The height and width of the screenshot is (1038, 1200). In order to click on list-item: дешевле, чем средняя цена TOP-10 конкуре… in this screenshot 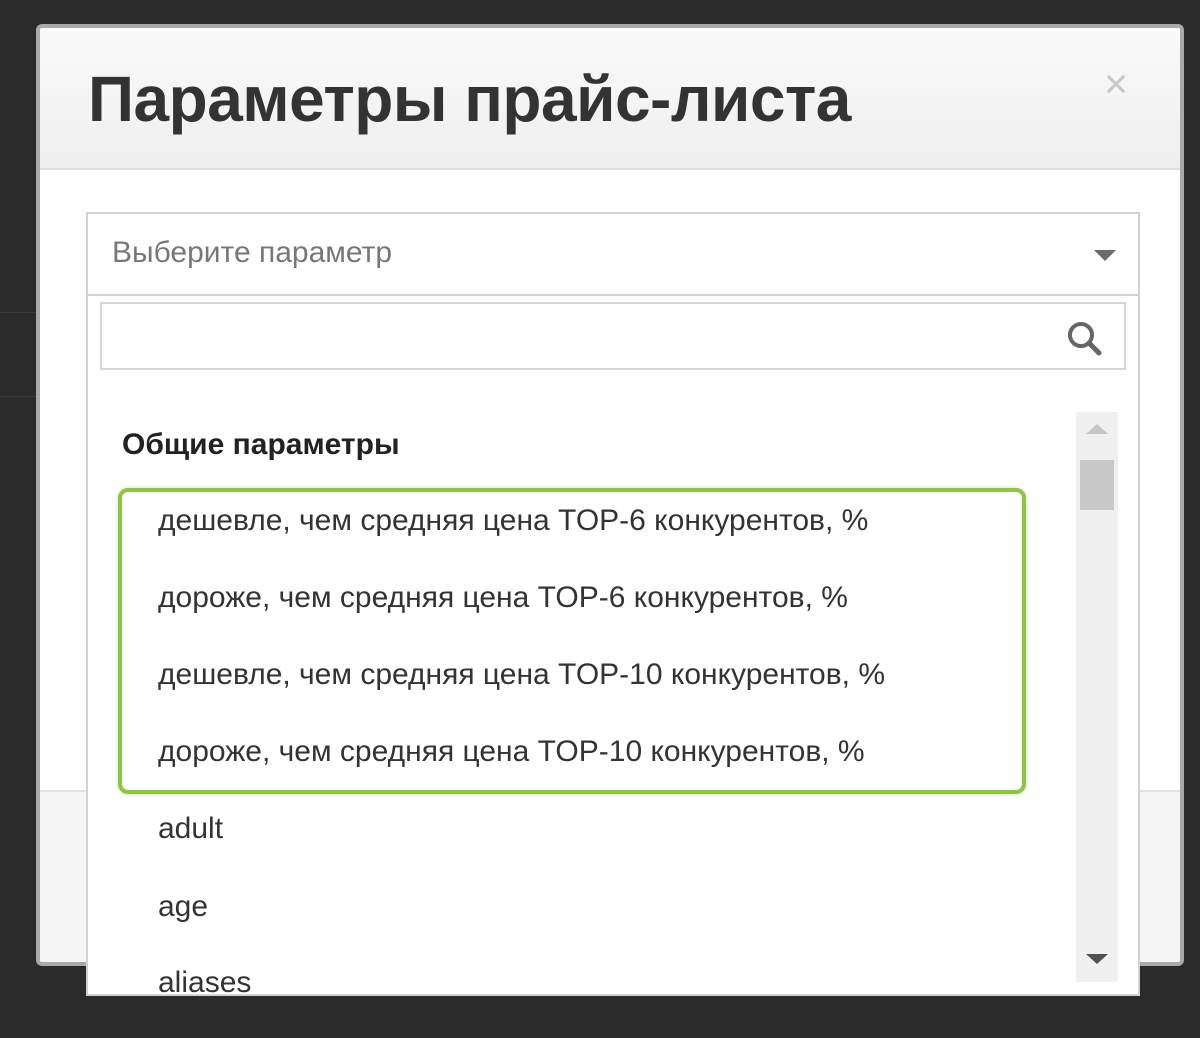, I will do `click(521, 675)`.